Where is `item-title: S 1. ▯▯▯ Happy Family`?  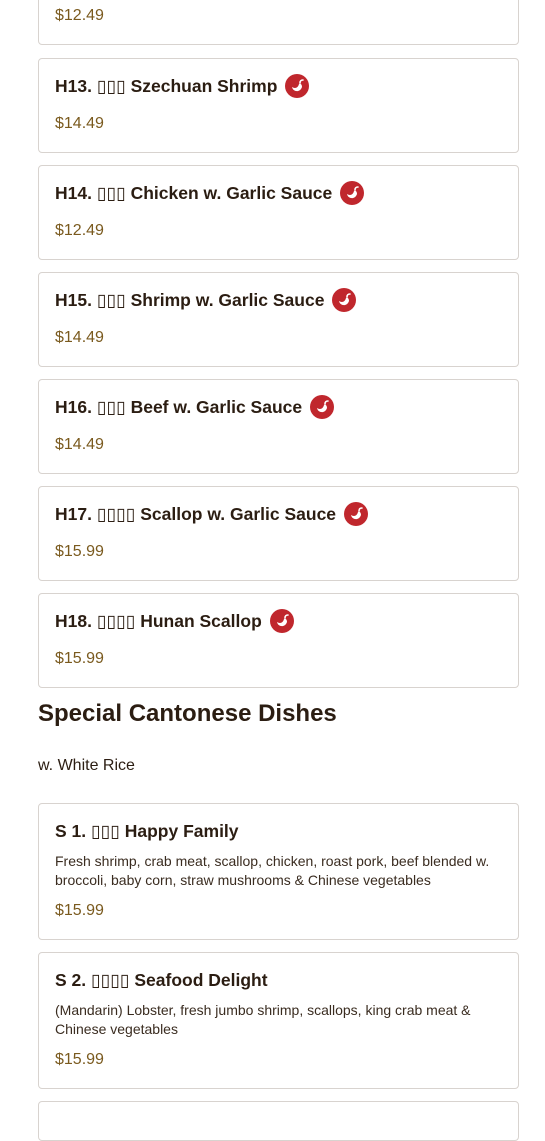
item-title: S 1. ▯▯▯ Happy Family is located at coordinates (147, 831).